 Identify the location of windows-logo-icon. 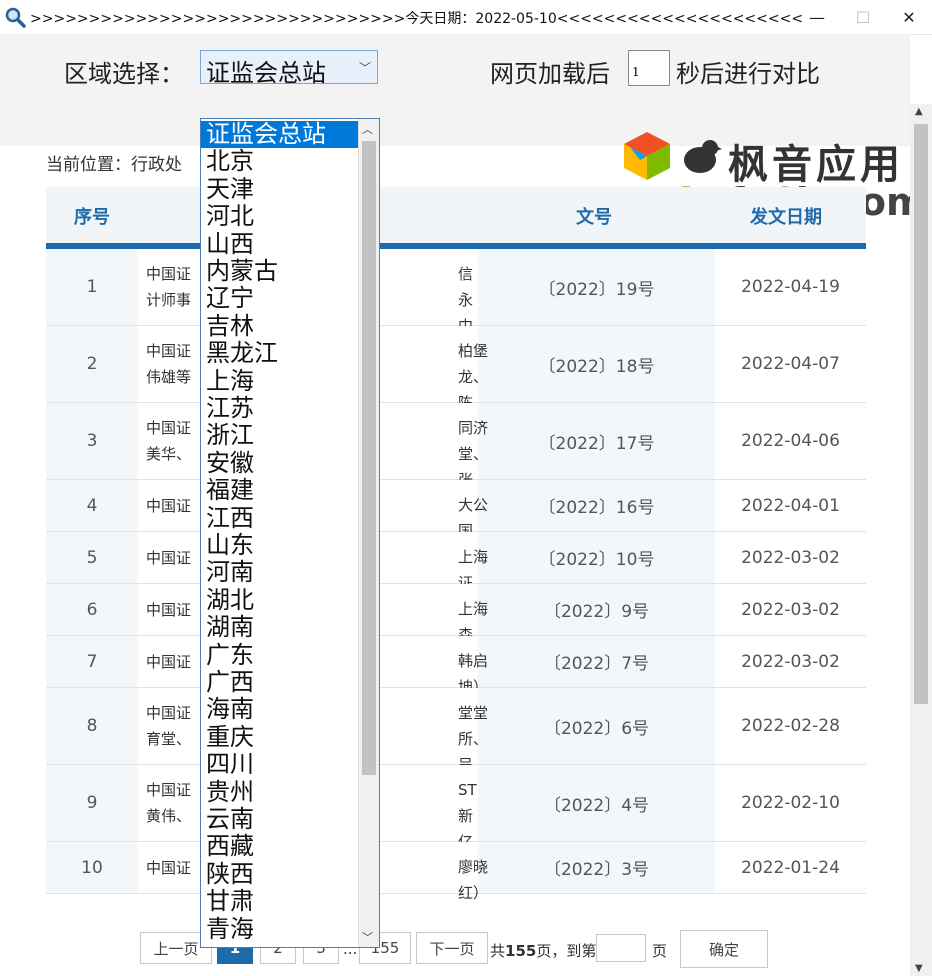
(647, 156).